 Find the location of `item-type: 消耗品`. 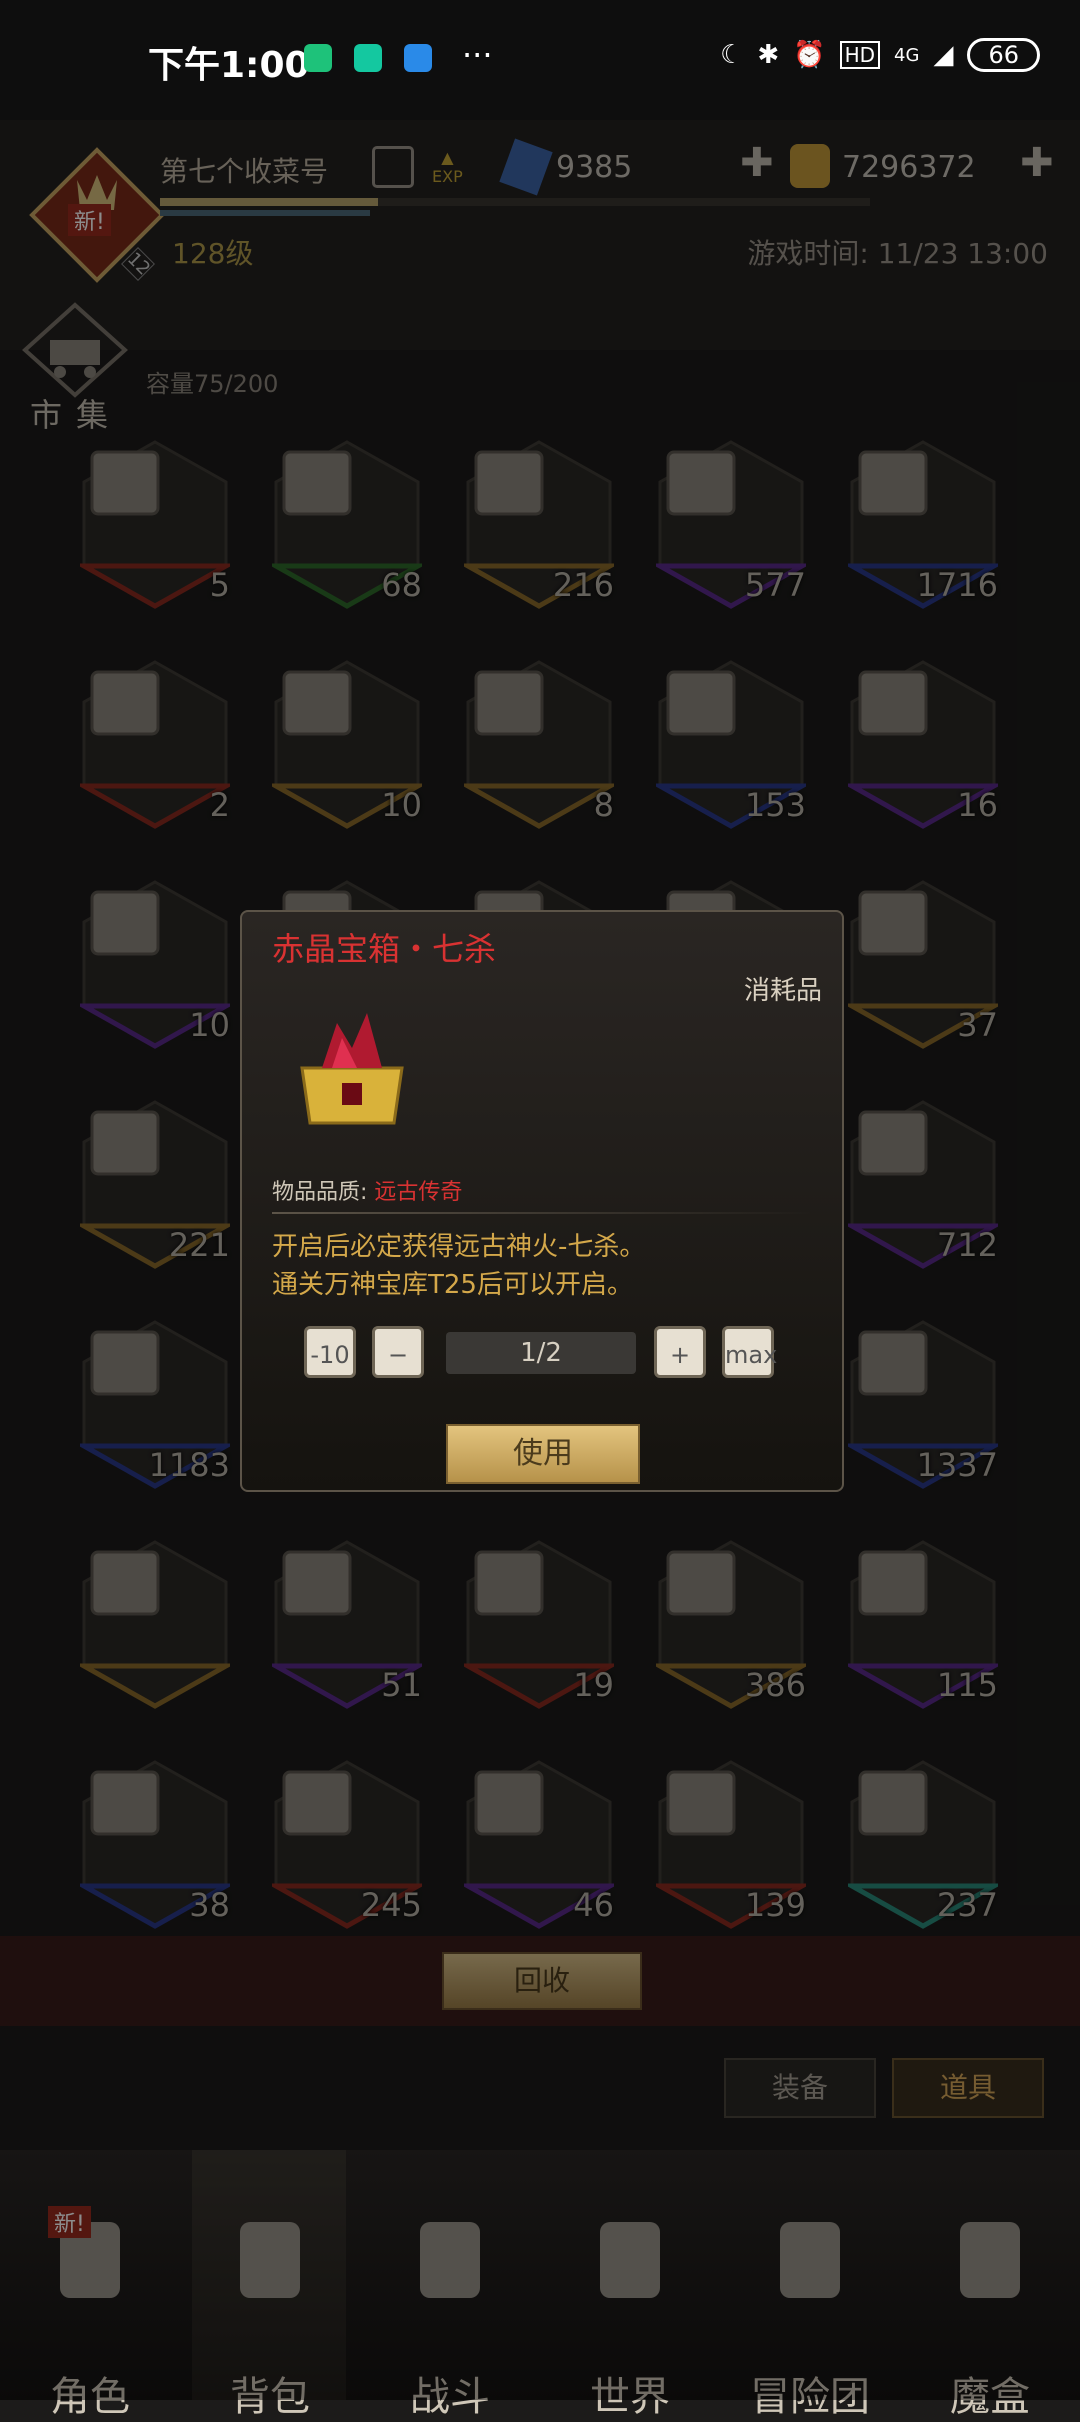

item-type: 消耗品 is located at coordinates (782, 991).